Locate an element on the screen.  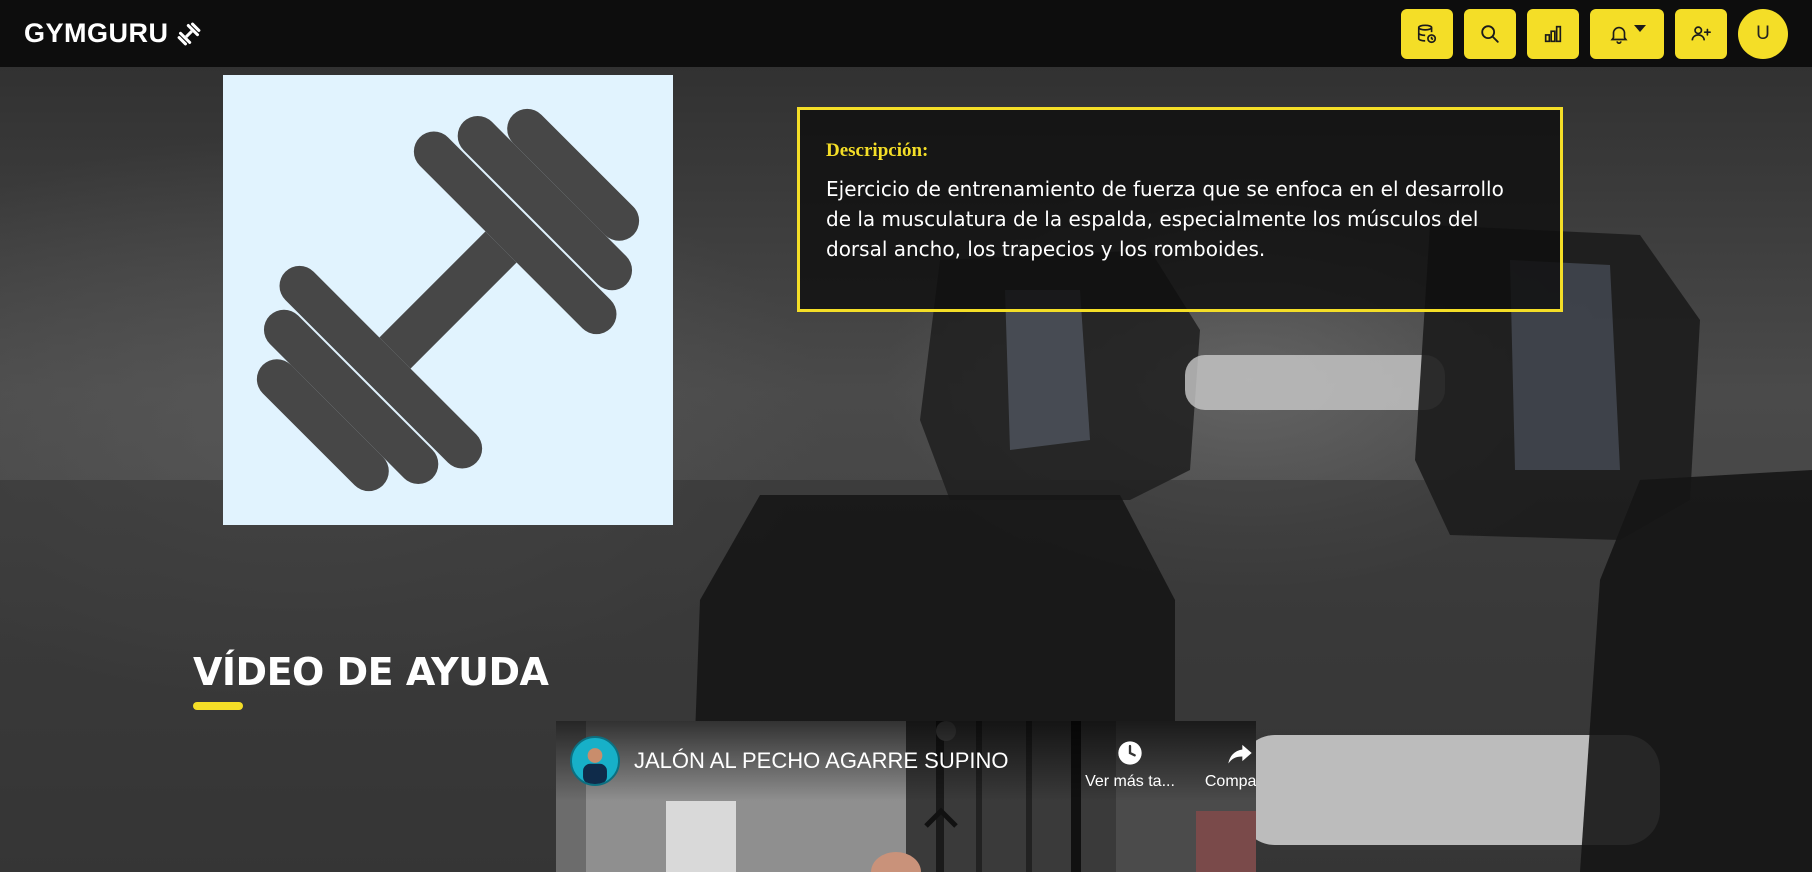
search-button is located at coordinates (1490, 33).